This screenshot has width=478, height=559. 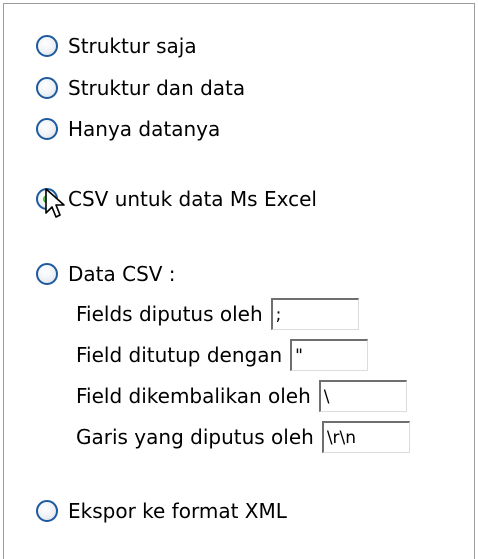 I want to click on option-structure-only: Struktur saja, so click(x=116, y=46).